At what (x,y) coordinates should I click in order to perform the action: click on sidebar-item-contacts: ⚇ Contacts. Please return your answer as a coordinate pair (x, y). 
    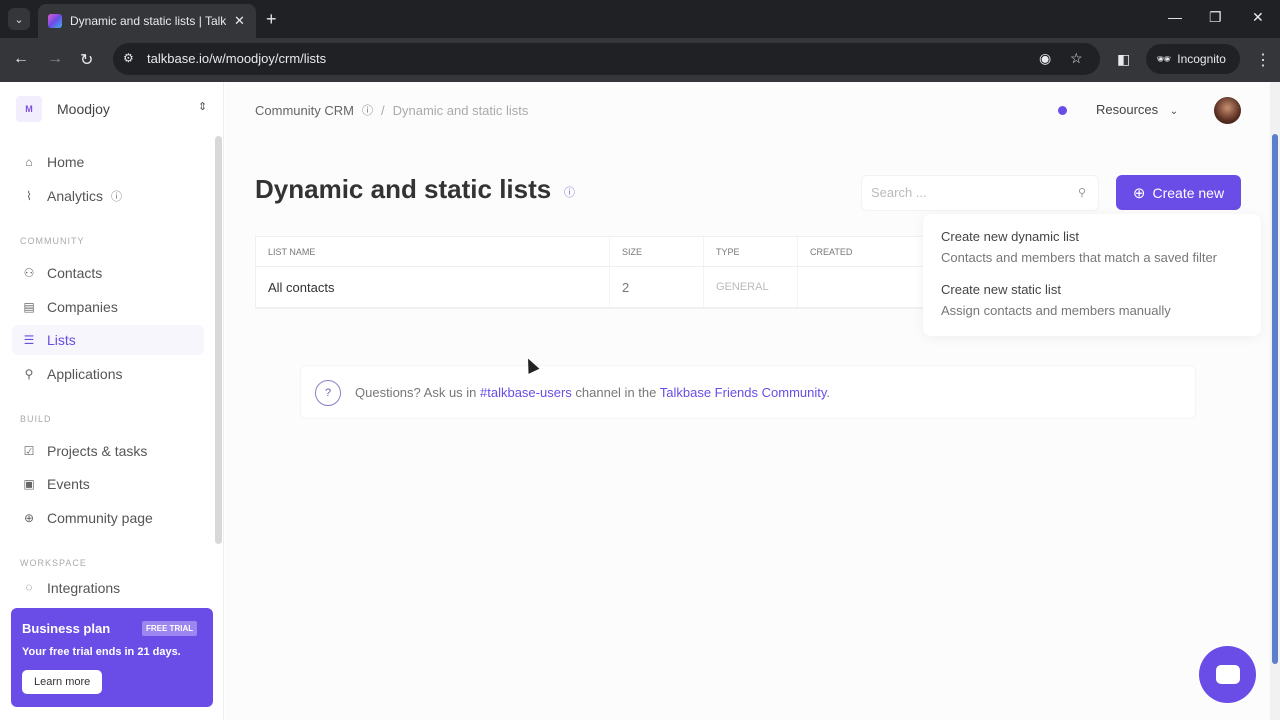
    Looking at the image, I should click on (108, 273).